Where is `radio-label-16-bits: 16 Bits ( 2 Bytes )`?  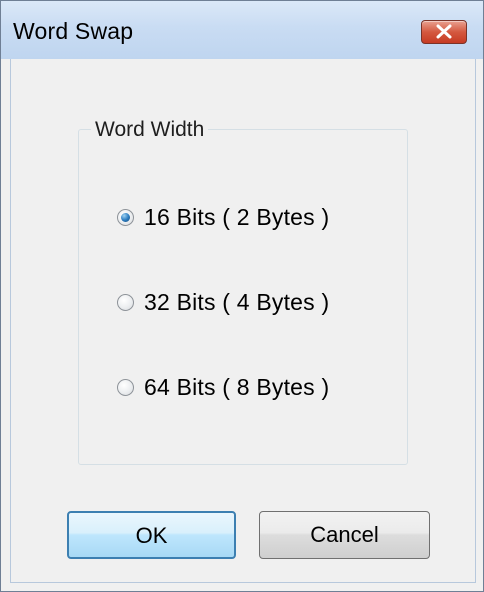 radio-label-16-bits: 16 Bits ( 2 Bytes ) is located at coordinates (236, 217).